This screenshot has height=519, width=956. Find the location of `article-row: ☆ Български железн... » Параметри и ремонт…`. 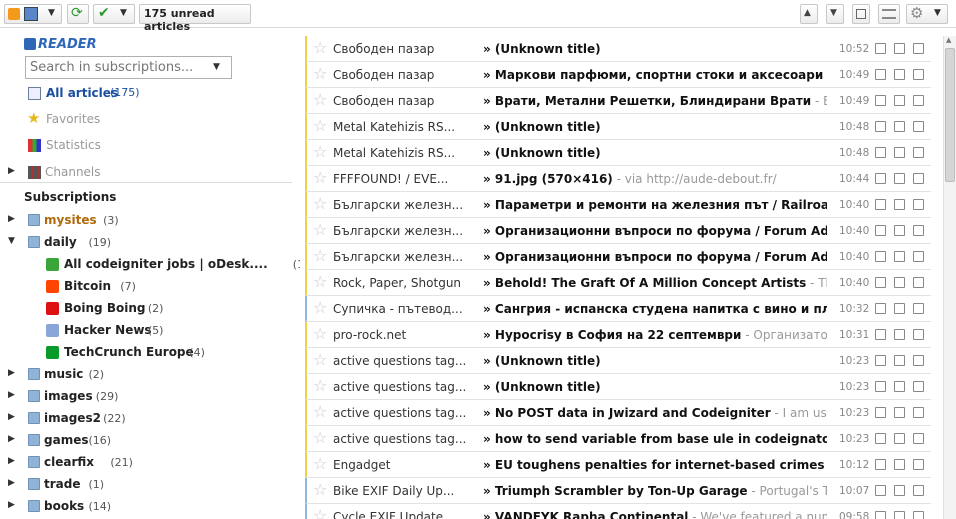

article-row: ☆ Български железн... » Параметри и ремонт… is located at coordinates (618, 205).